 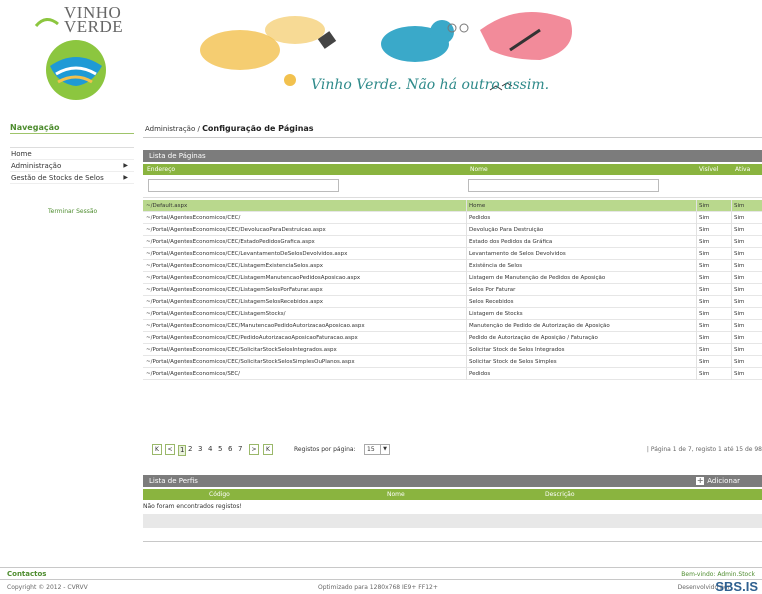 I want to click on page-number: 4, so click(x=210, y=449).